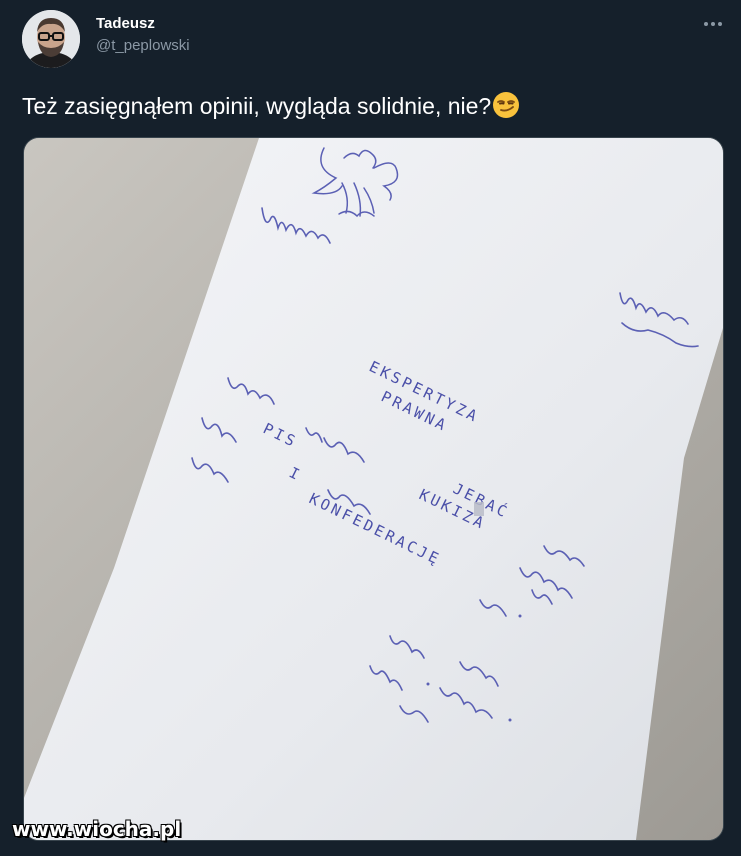 This screenshot has height=856, width=741. Describe the element at coordinates (143, 46) in the screenshot. I see `user-handle: @t_peplowski` at that location.